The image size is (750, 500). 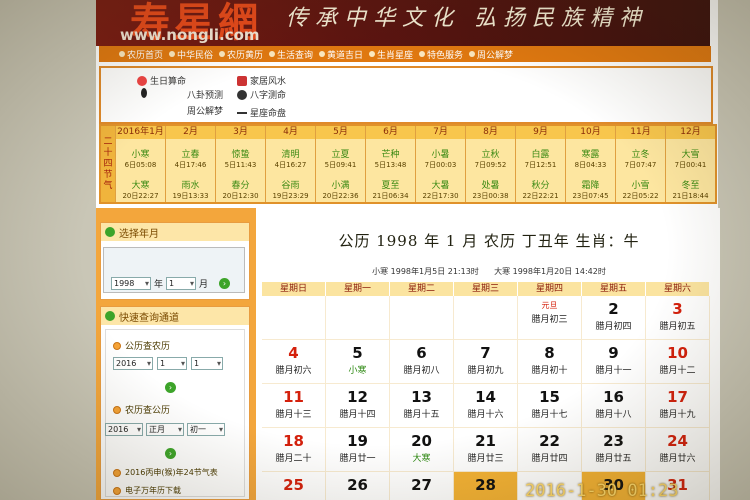 What do you see at coordinates (147, 490) in the screenshot?
I see `download-link: 电子万年历下载` at bounding box center [147, 490].